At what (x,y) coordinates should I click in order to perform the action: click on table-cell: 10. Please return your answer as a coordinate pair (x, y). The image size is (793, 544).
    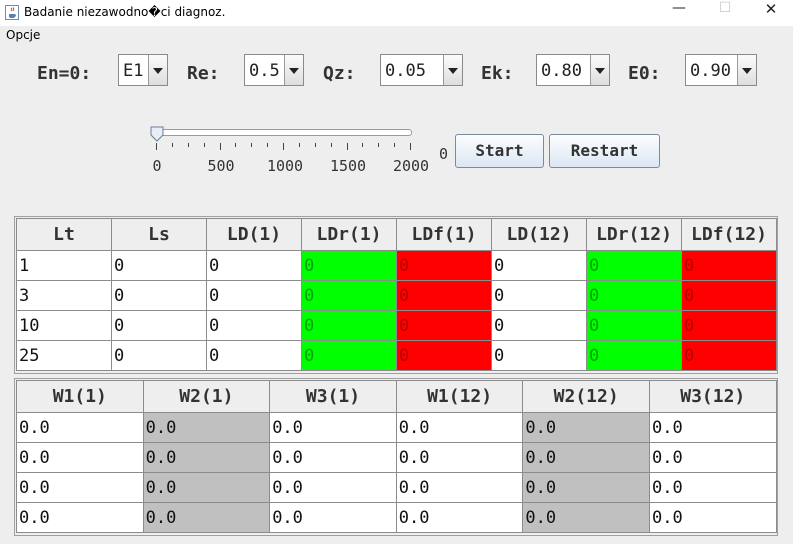
    Looking at the image, I should click on (64, 325).